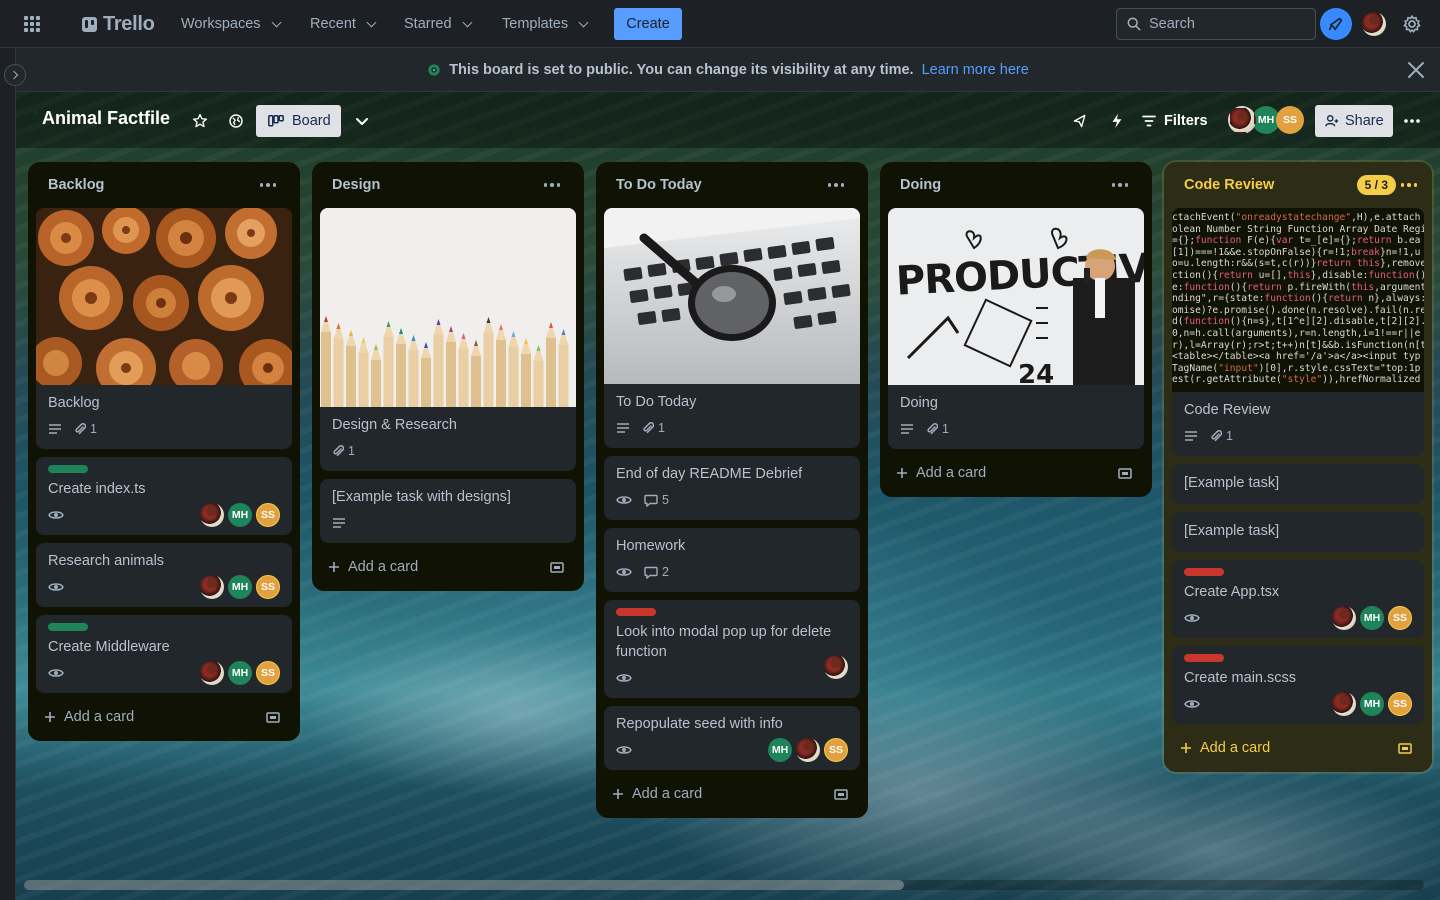 This screenshot has height=900, width=1440. What do you see at coordinates (164, 654) in the screenshot?
I see `card-create-middleware: Create Middleware MH SS` at bounding box center [164, 654].